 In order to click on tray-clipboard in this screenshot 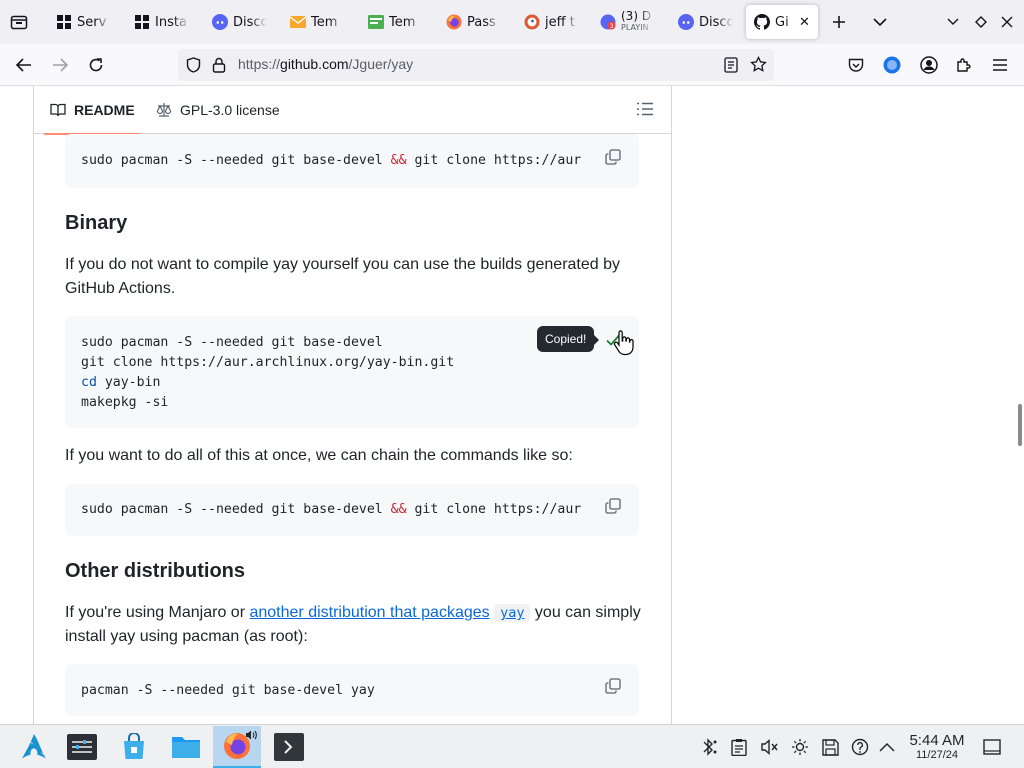, I will do `click(739, 747)`.